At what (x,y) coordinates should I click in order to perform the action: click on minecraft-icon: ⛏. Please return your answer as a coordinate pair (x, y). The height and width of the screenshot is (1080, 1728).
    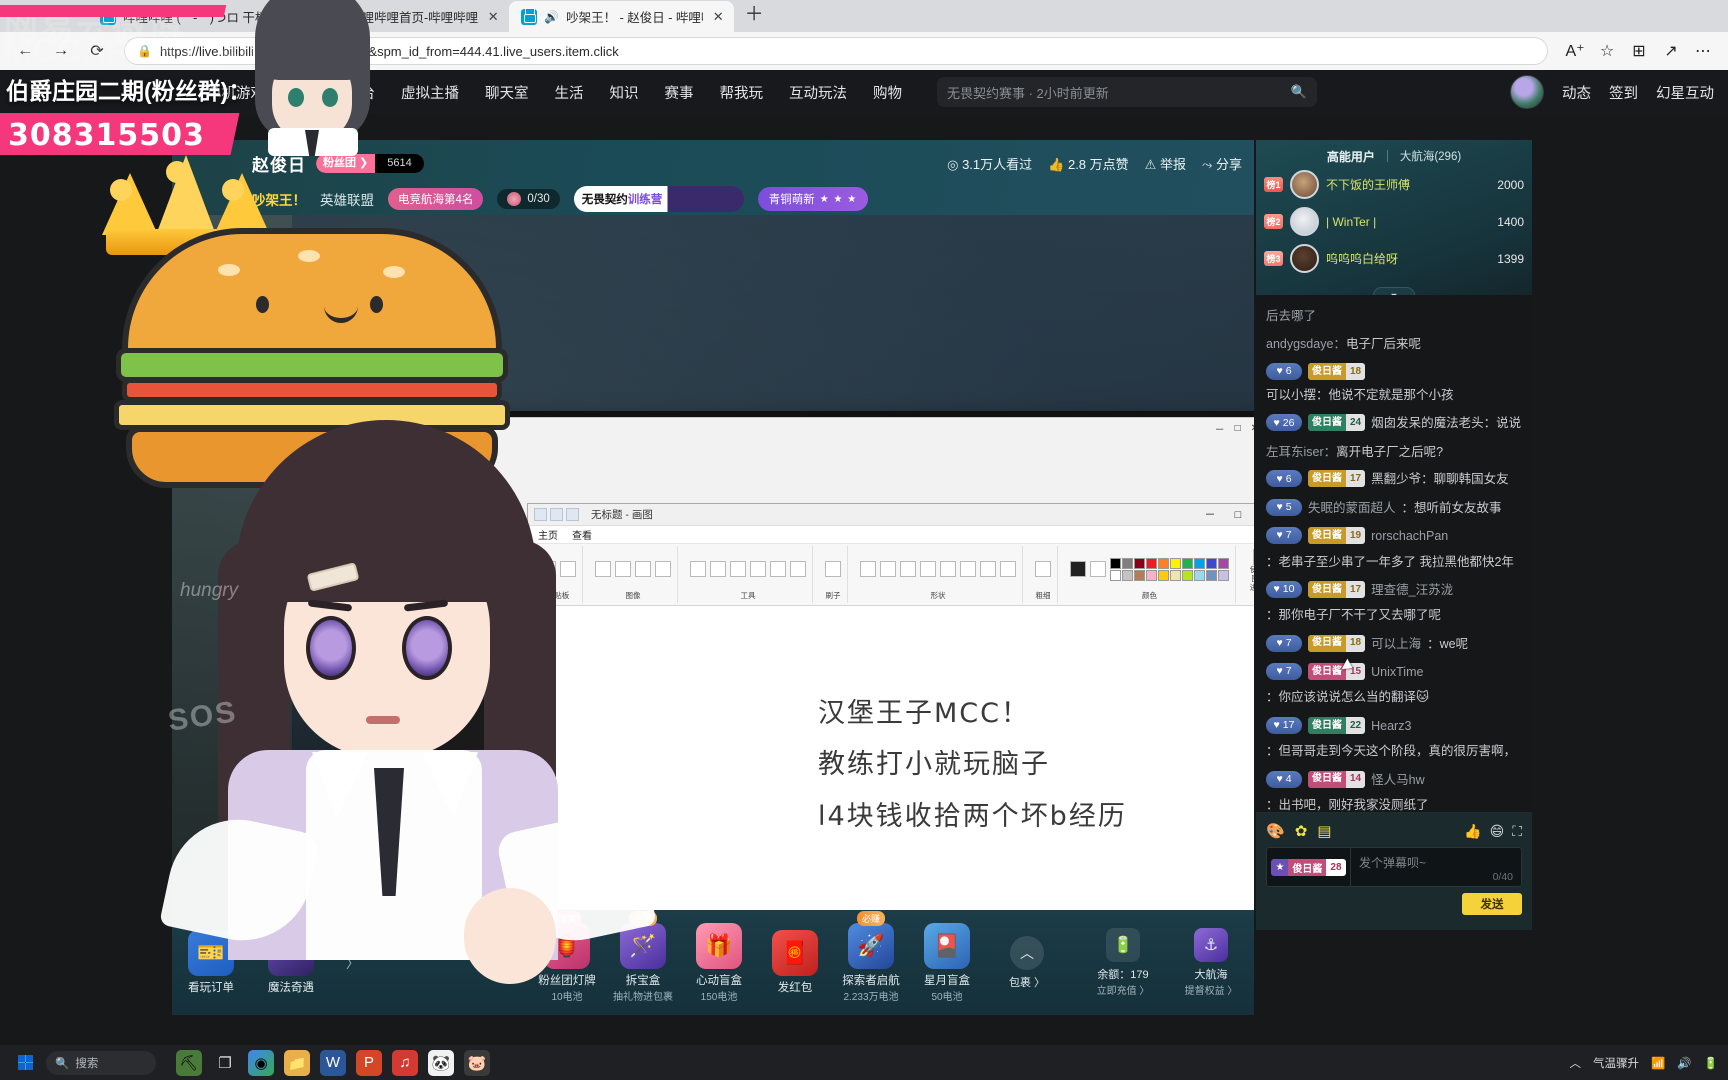
    Looking at the image, I should click on (189, 1062).